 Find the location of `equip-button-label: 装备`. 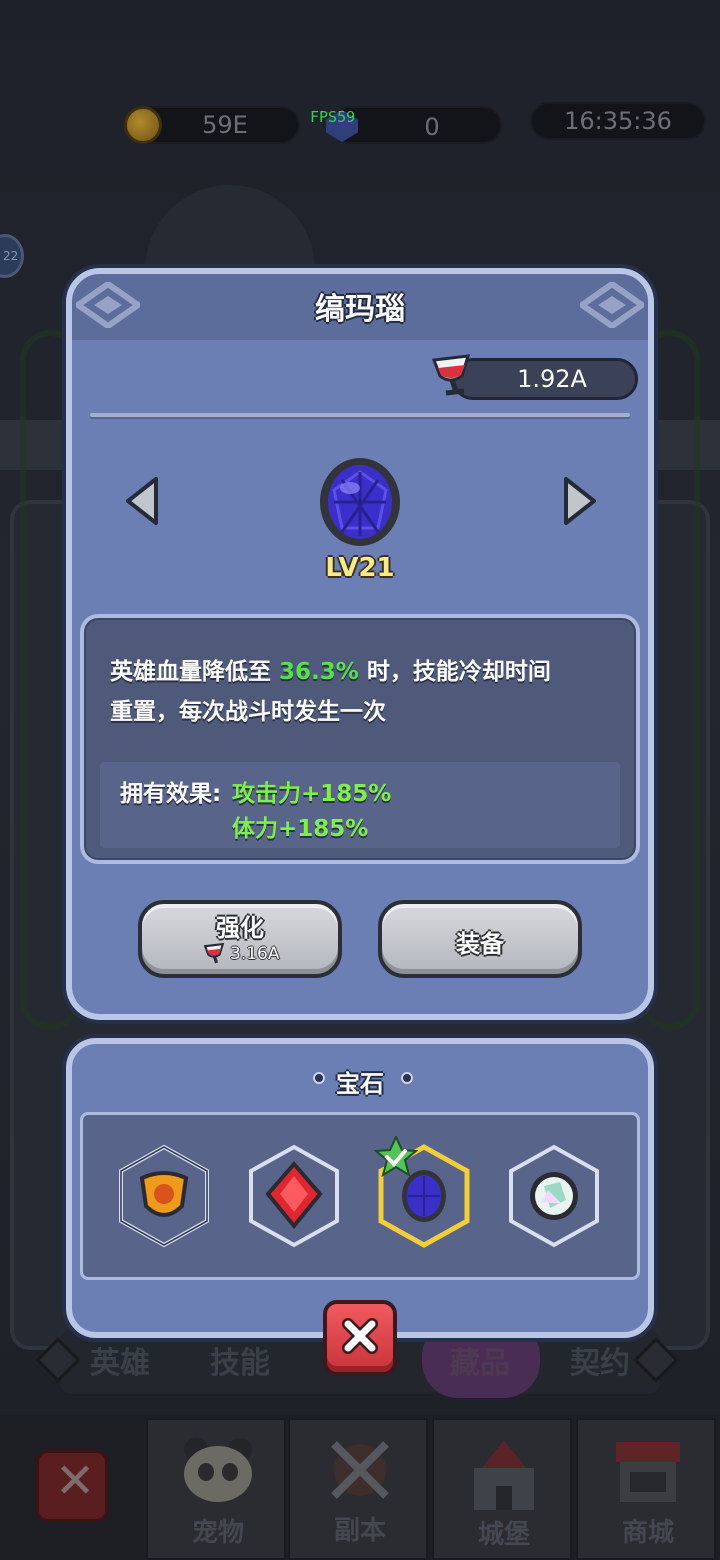

equip-button-label: 装备 is located at coordinates (480, 944).